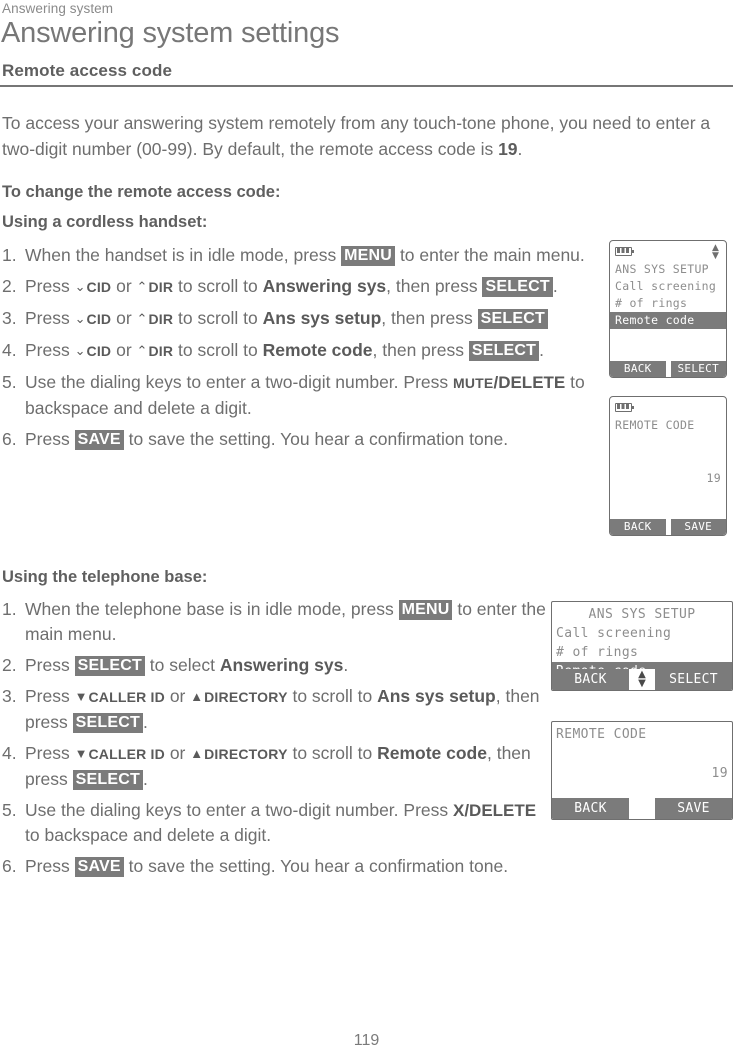 The image size is (733, 1059). I want to click on base-softkey-bar: BACK ▲ ▼ SELECT, so click(642, 679).